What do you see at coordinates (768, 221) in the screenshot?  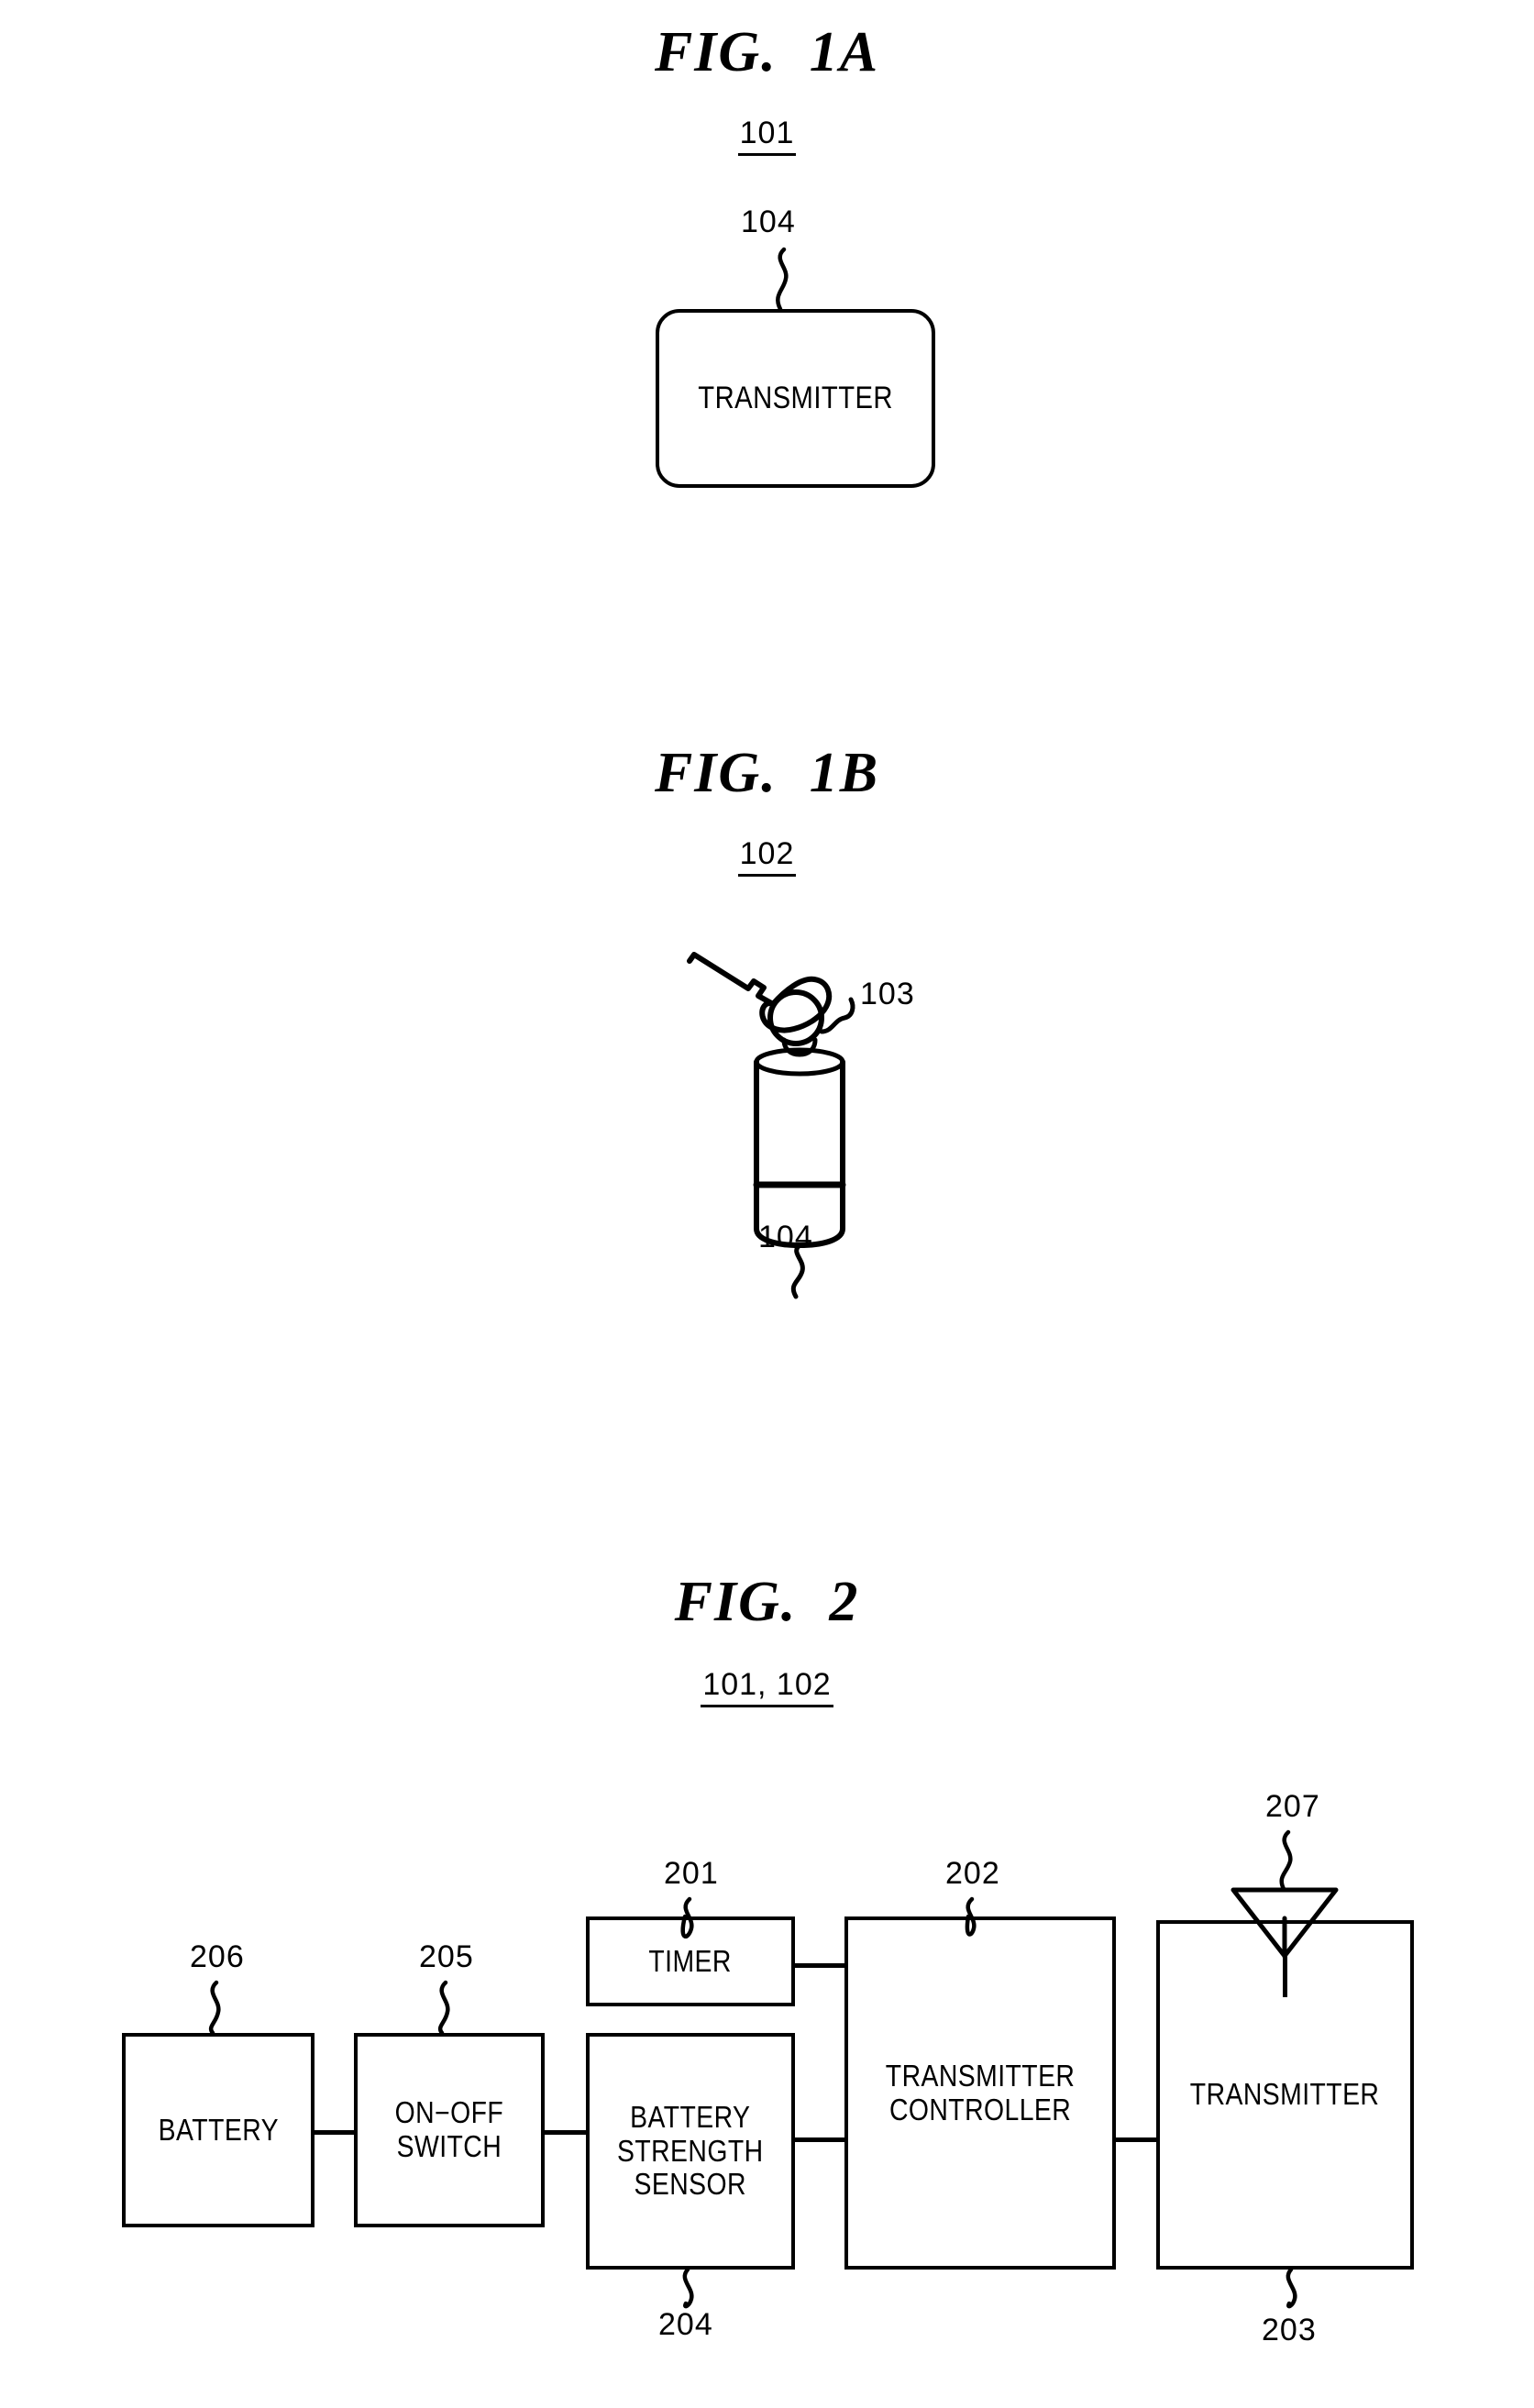 I see `reference-numeral-104-fig1a: 104` at bounding box center [768, 221].